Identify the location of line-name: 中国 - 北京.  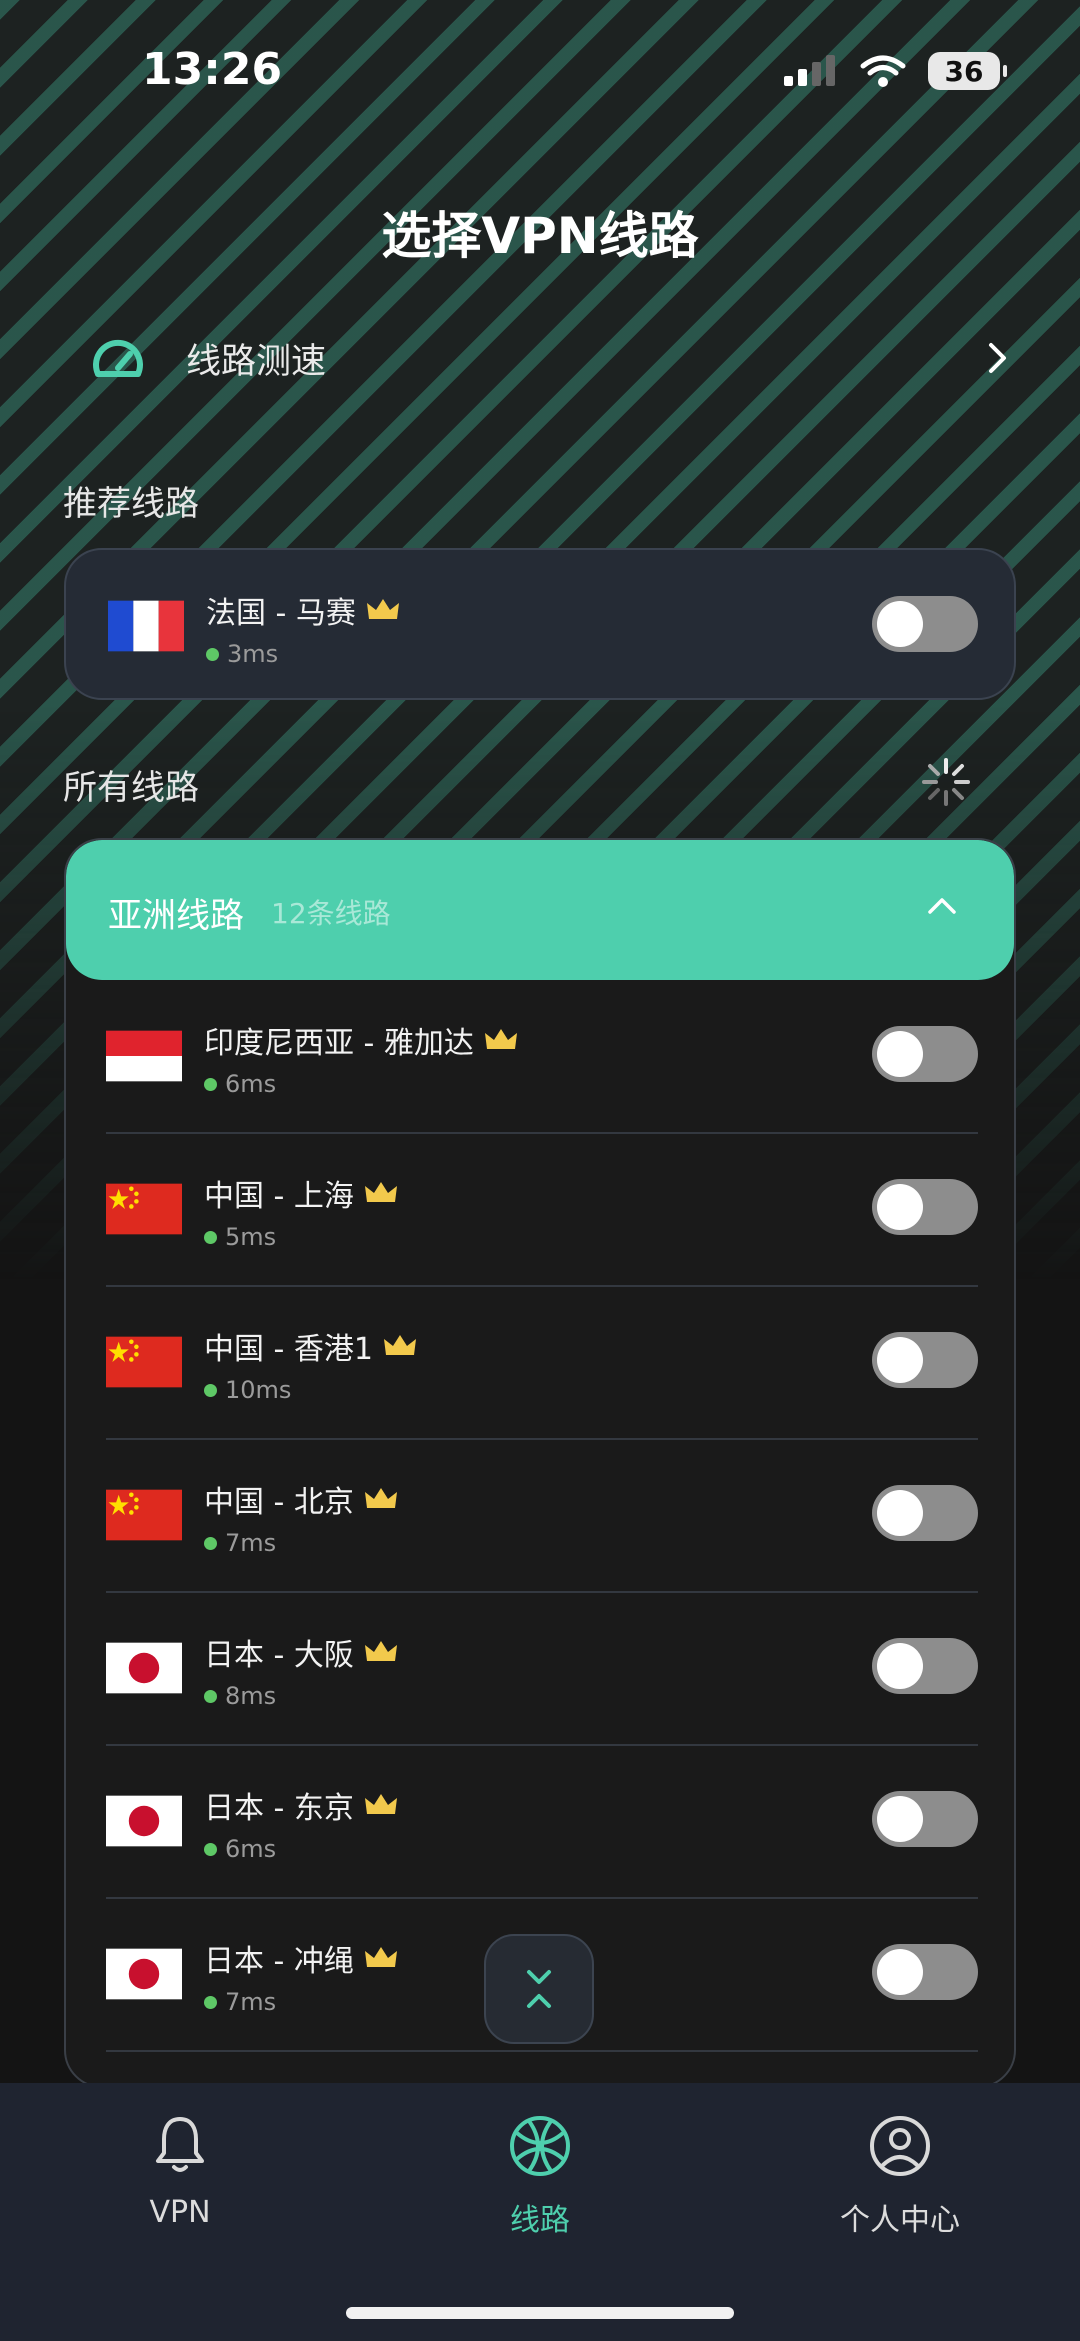
(301, 1499).